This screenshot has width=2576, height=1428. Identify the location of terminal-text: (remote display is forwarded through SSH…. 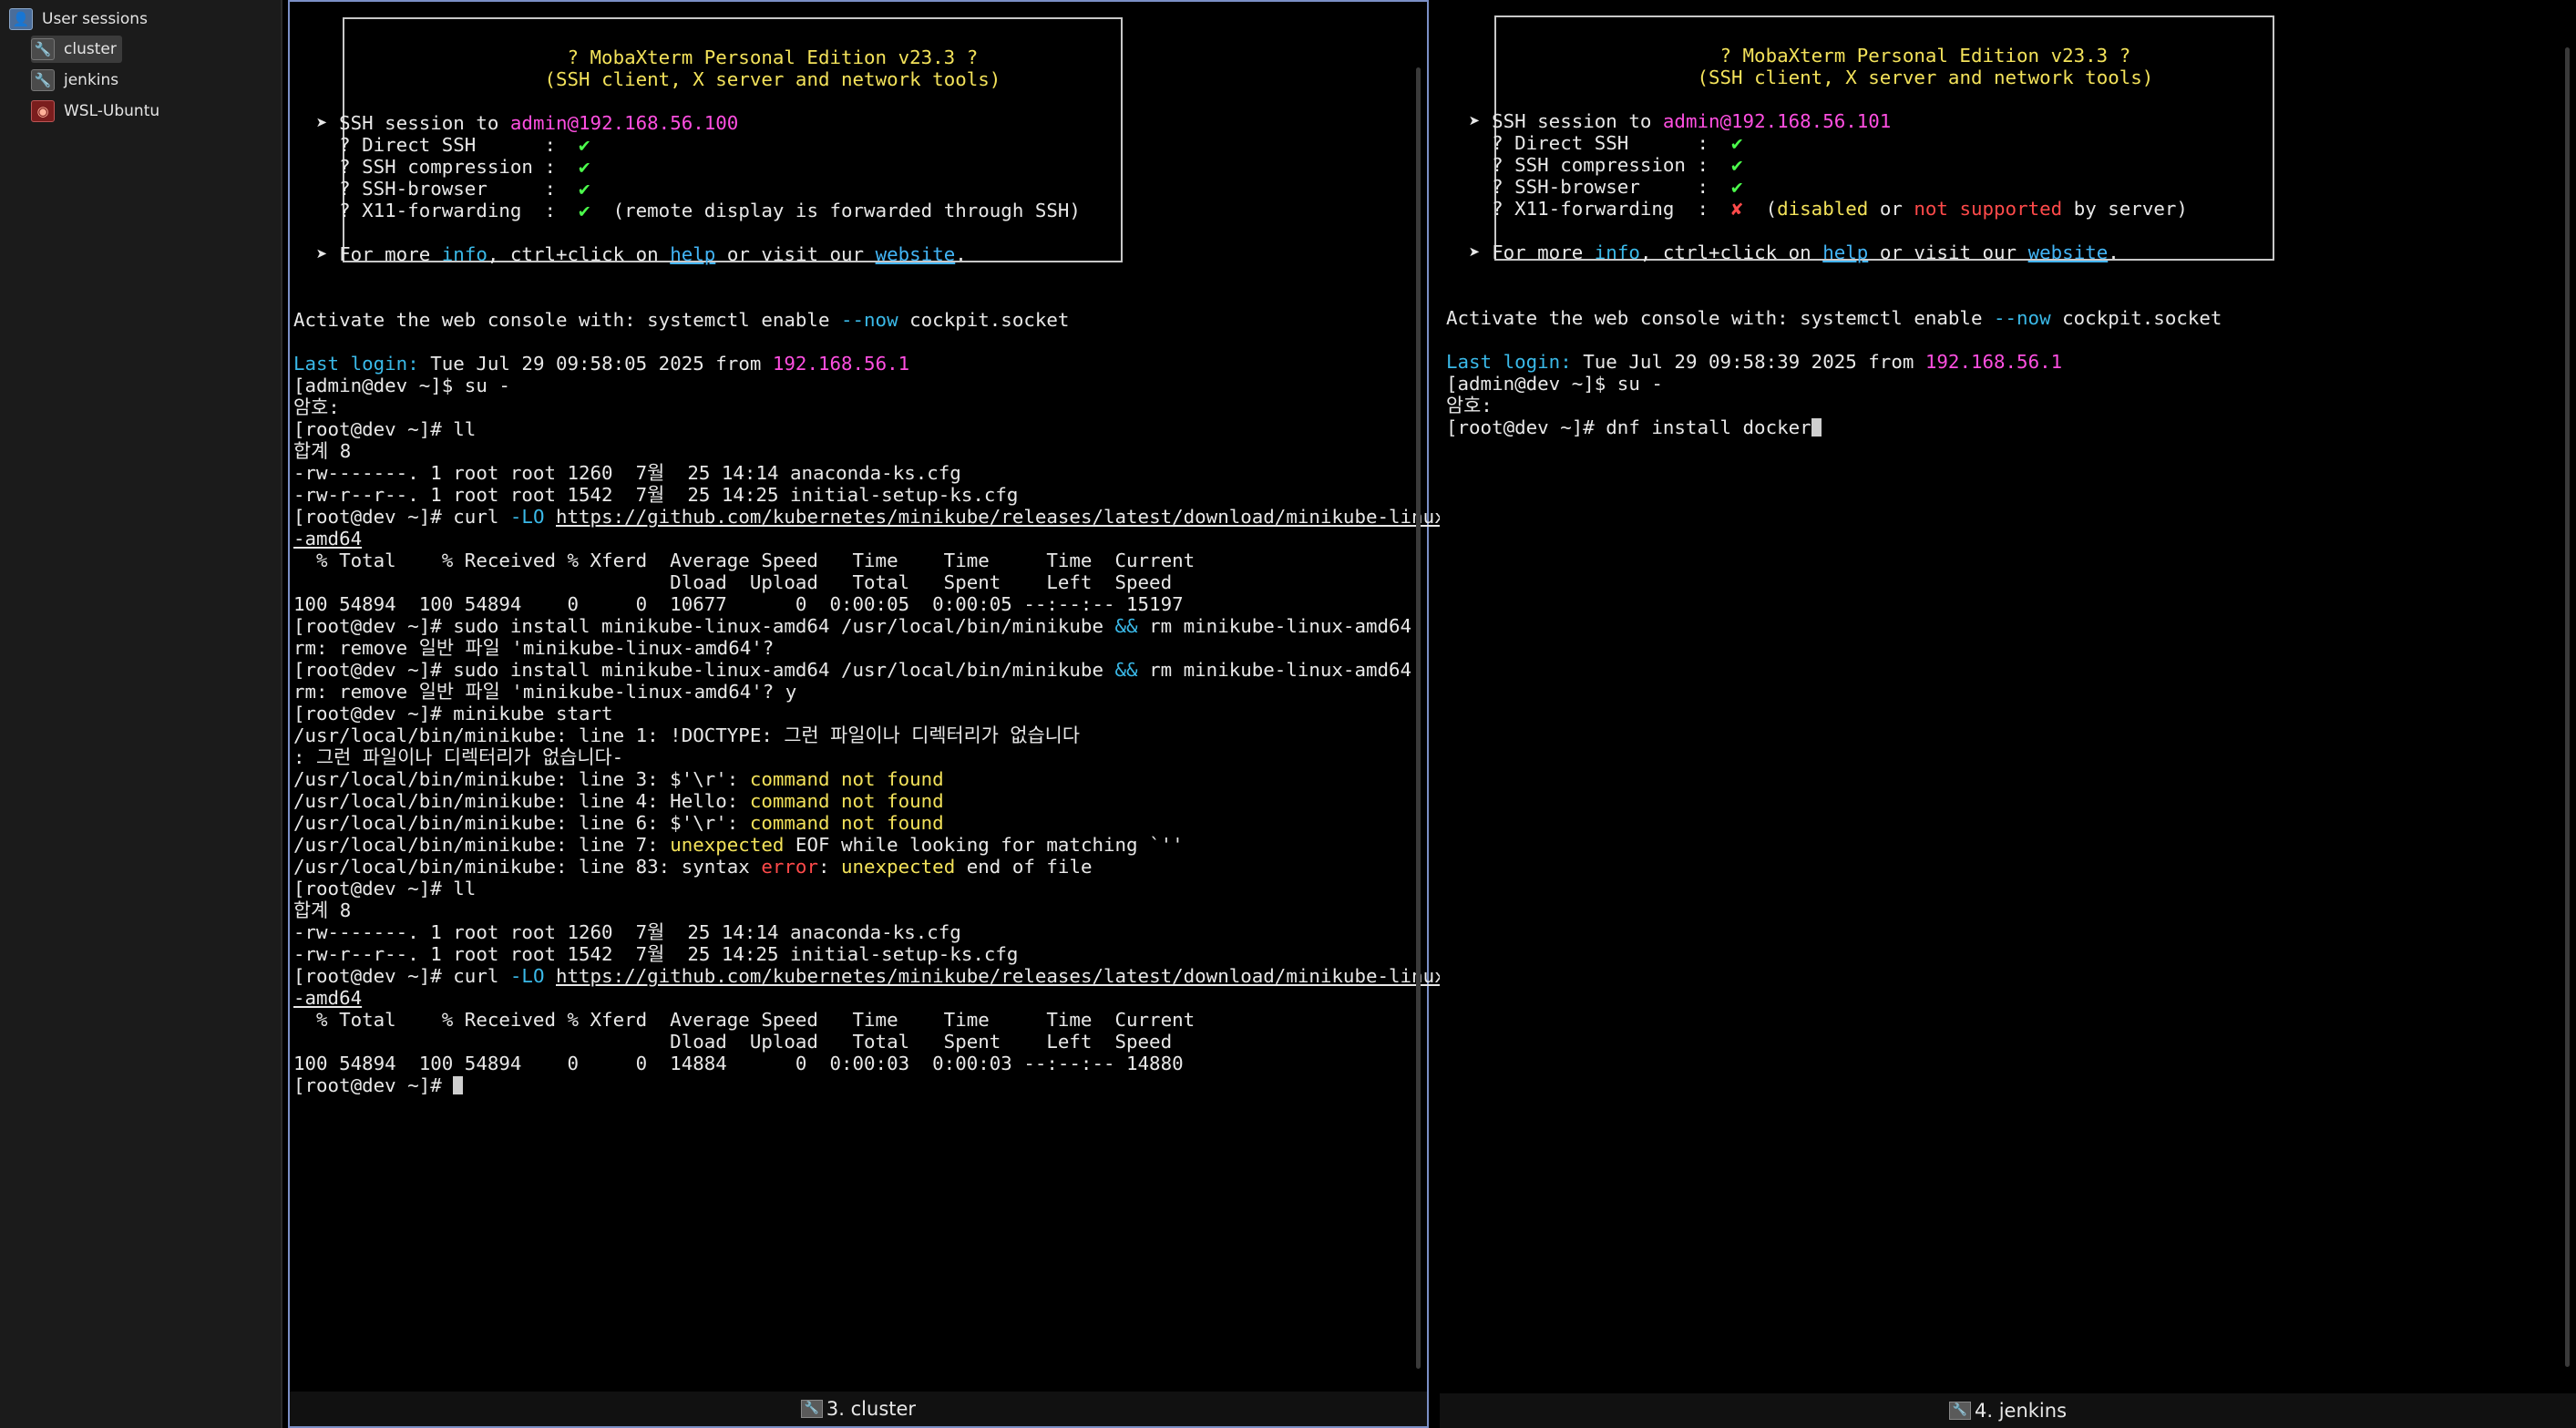
(836, 211).